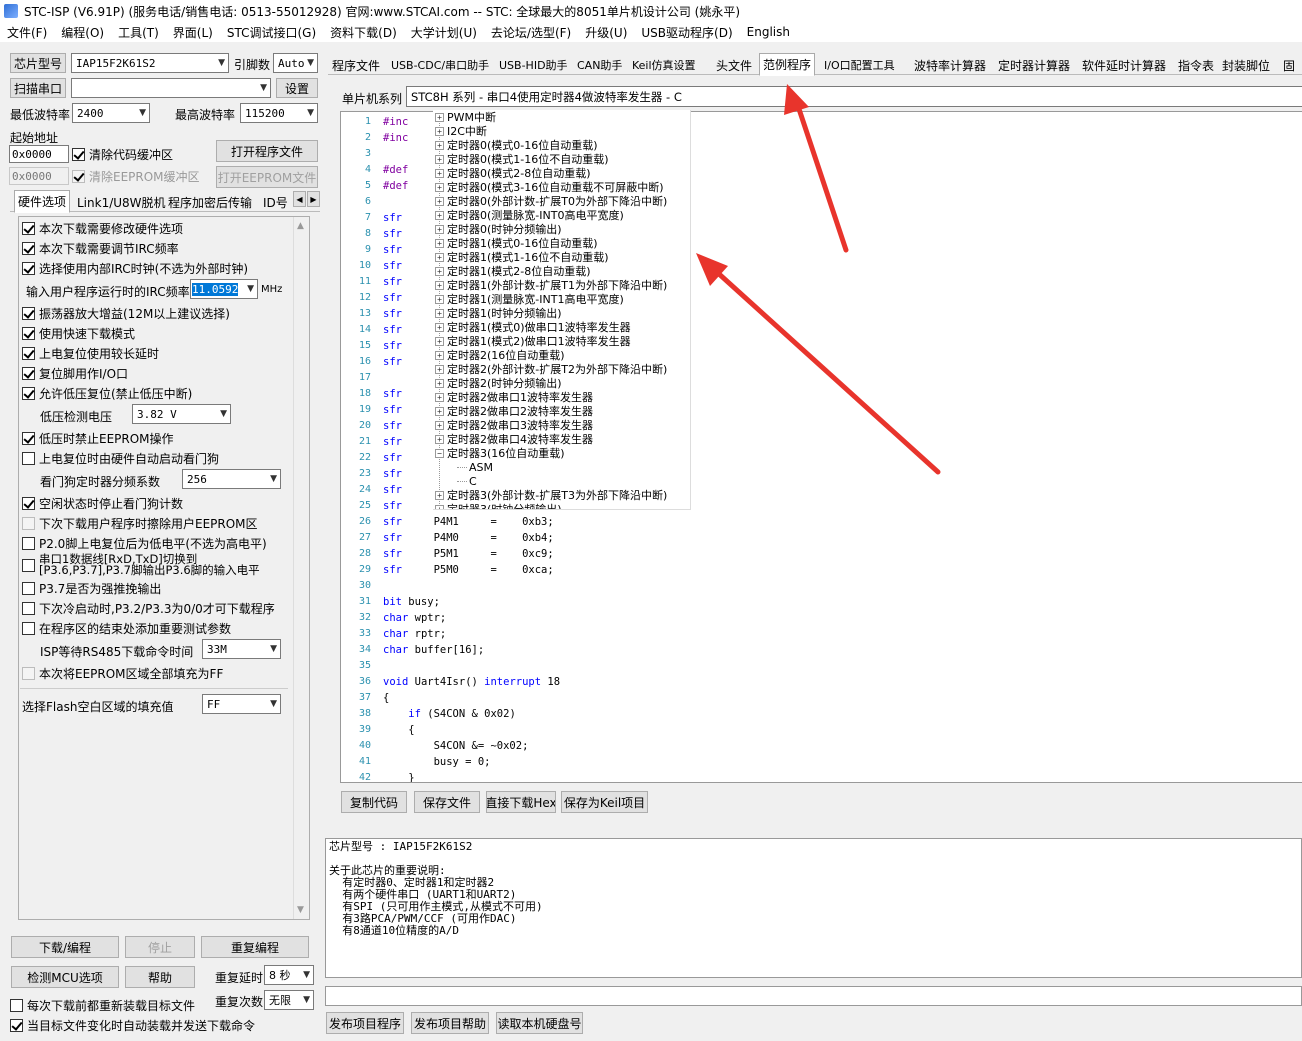  I want to click on menu-english: English, so click(768, 32).